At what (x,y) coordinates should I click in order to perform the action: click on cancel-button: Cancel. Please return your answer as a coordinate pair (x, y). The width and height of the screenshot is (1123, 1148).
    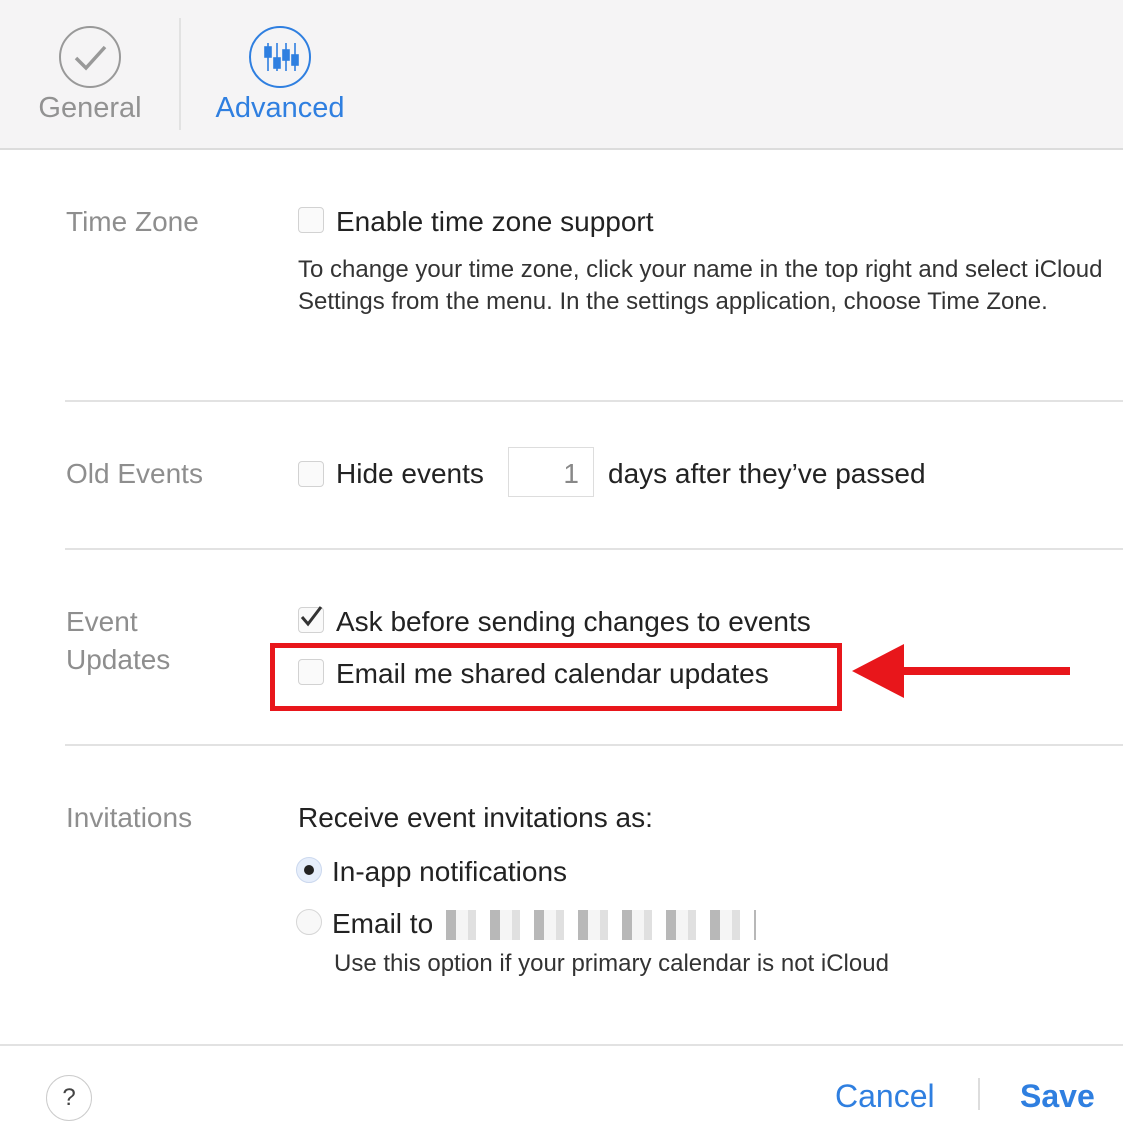
    Looking at the image, I should click on (885, 1096).